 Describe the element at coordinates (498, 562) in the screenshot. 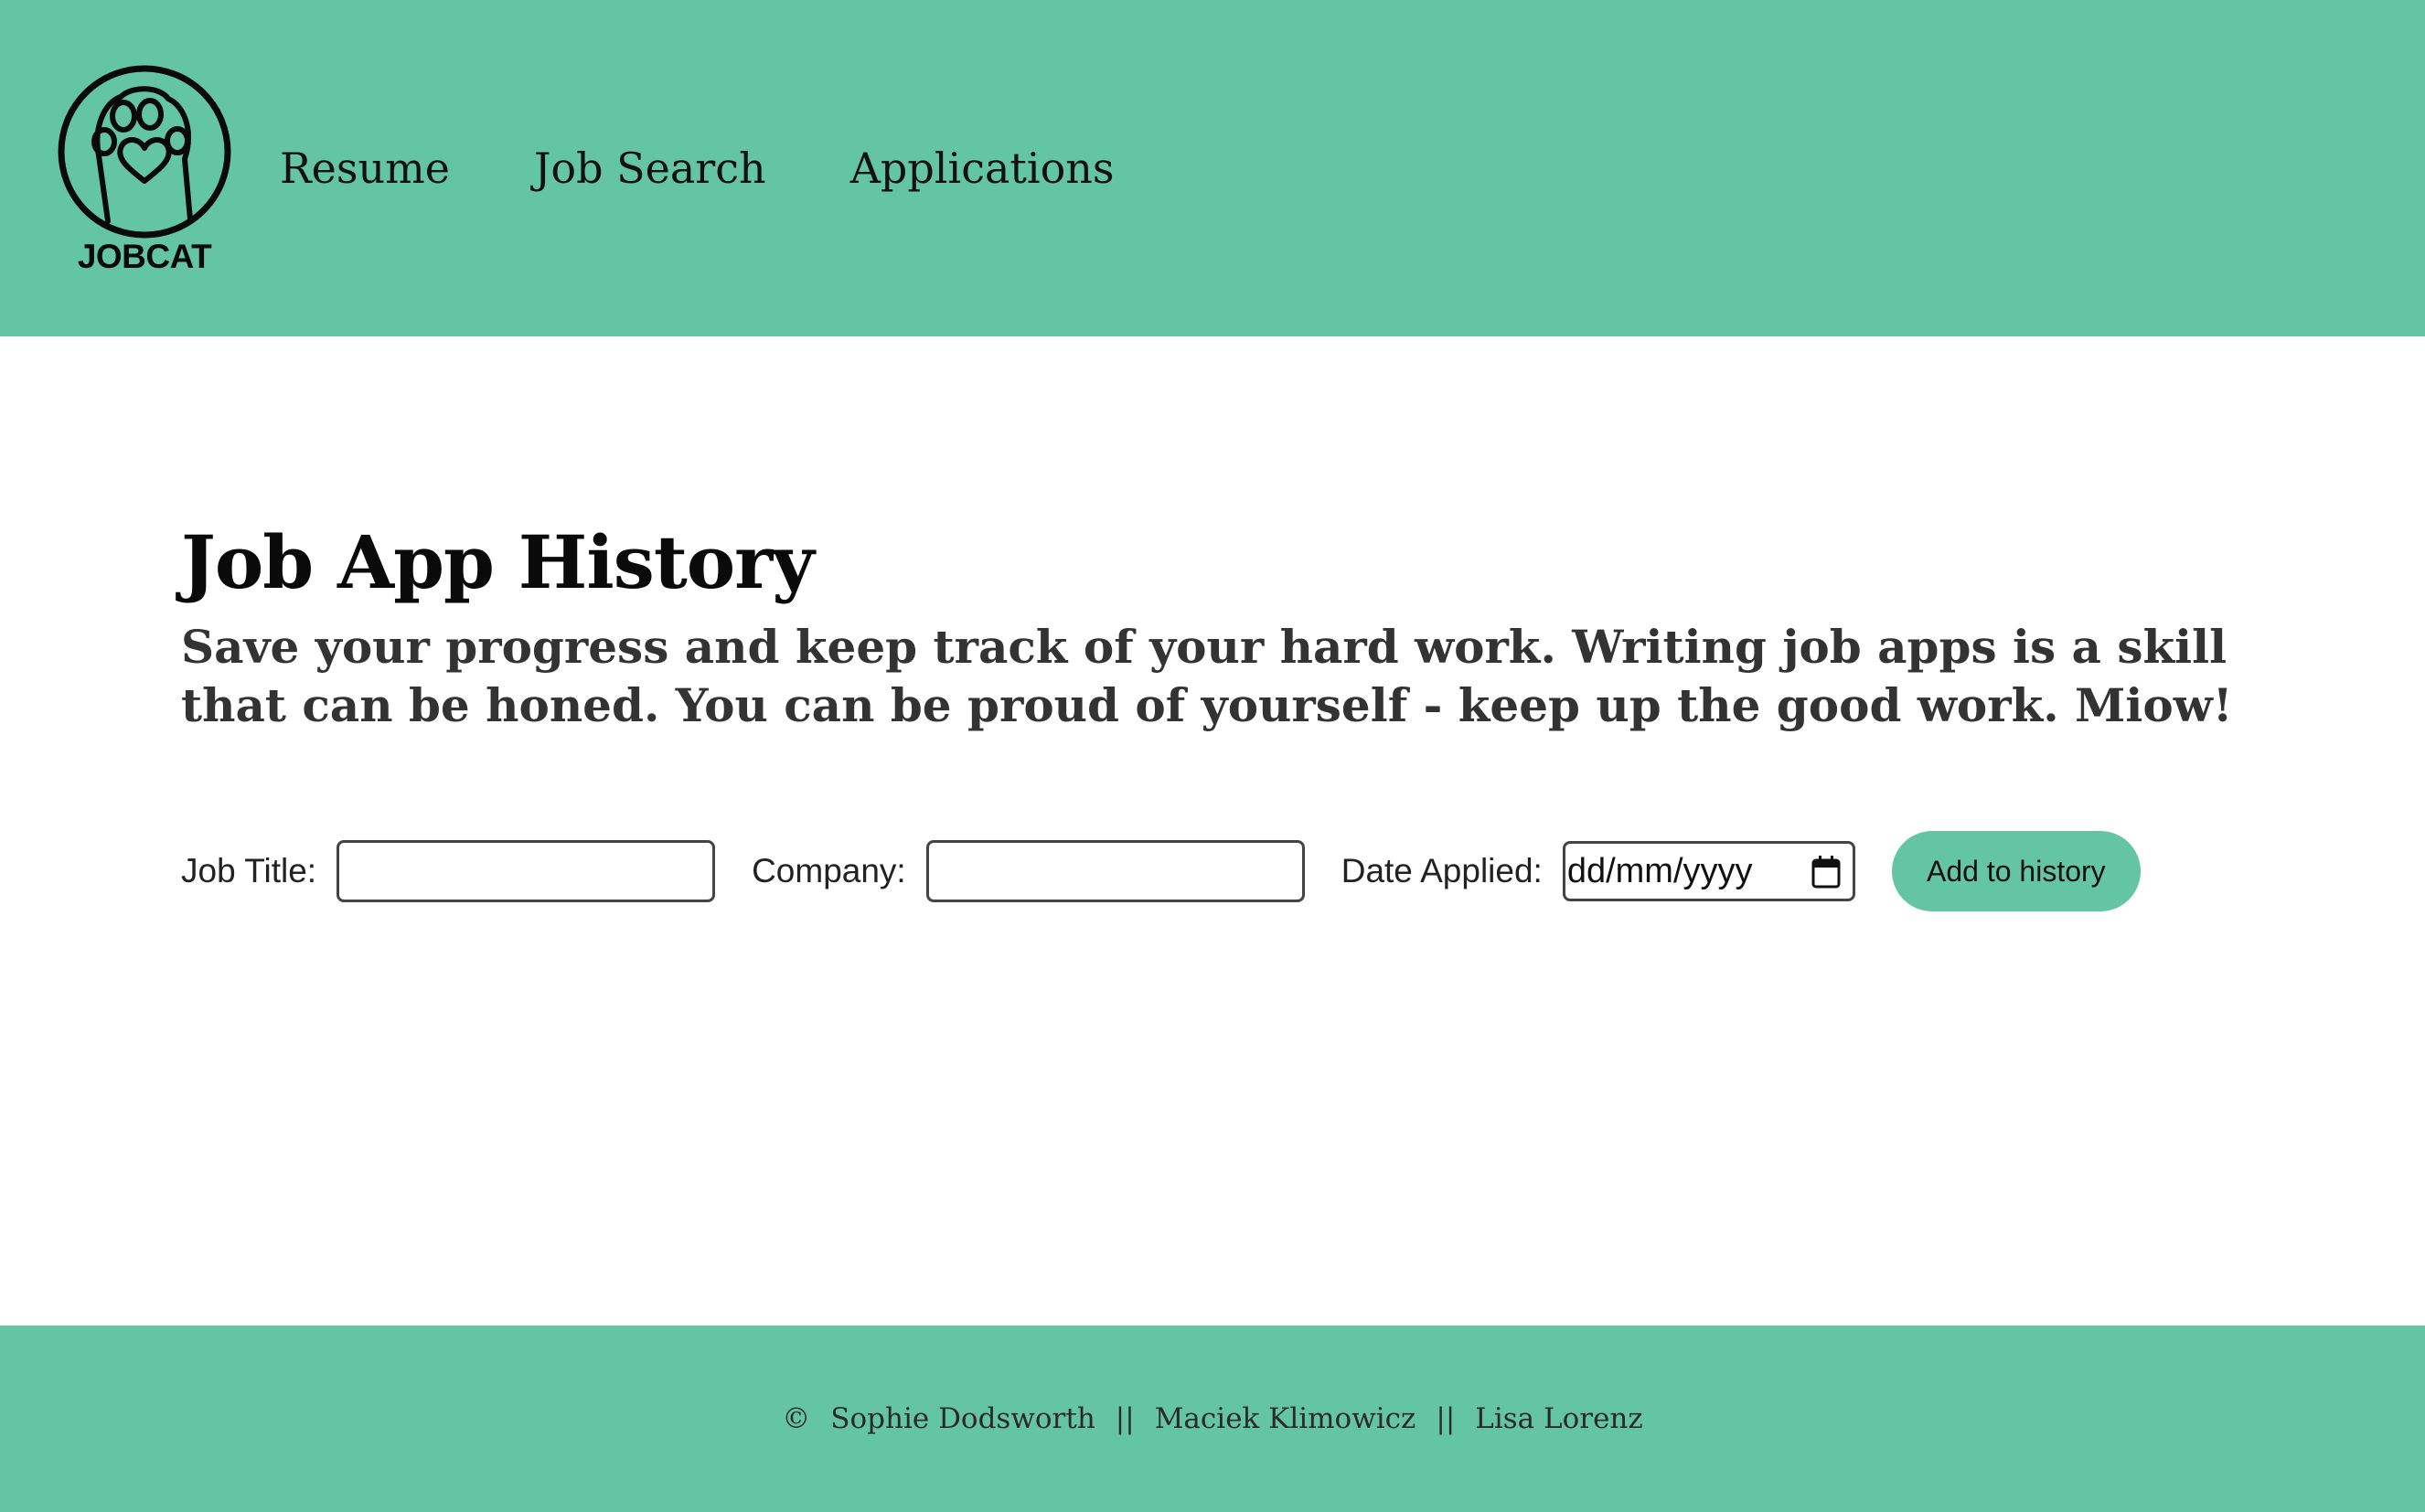

I see `page-title: Job App History` at that location.